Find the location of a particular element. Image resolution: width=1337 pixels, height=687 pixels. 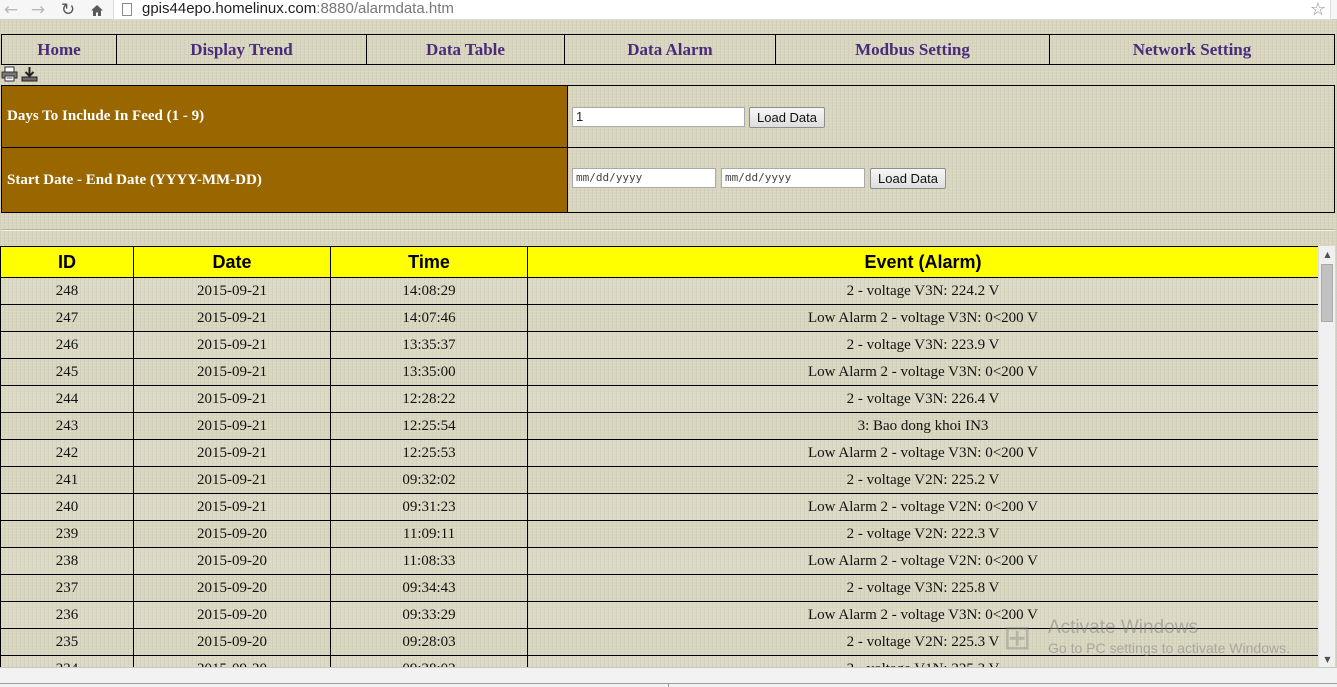

column-header-date: Date is located at coordinates (232, 262).